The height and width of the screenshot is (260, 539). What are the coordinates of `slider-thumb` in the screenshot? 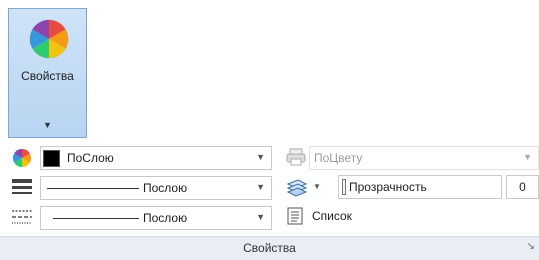 It's located at (344, 187).